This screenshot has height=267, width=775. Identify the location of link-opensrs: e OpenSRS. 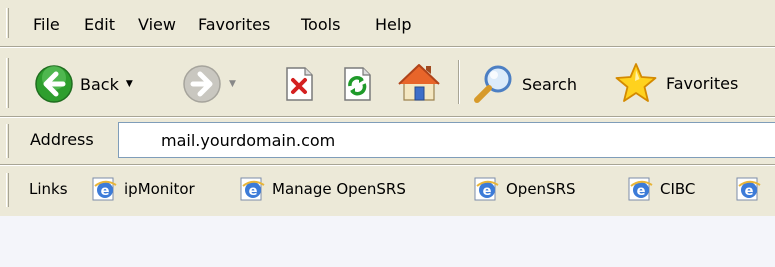
(525, 189).